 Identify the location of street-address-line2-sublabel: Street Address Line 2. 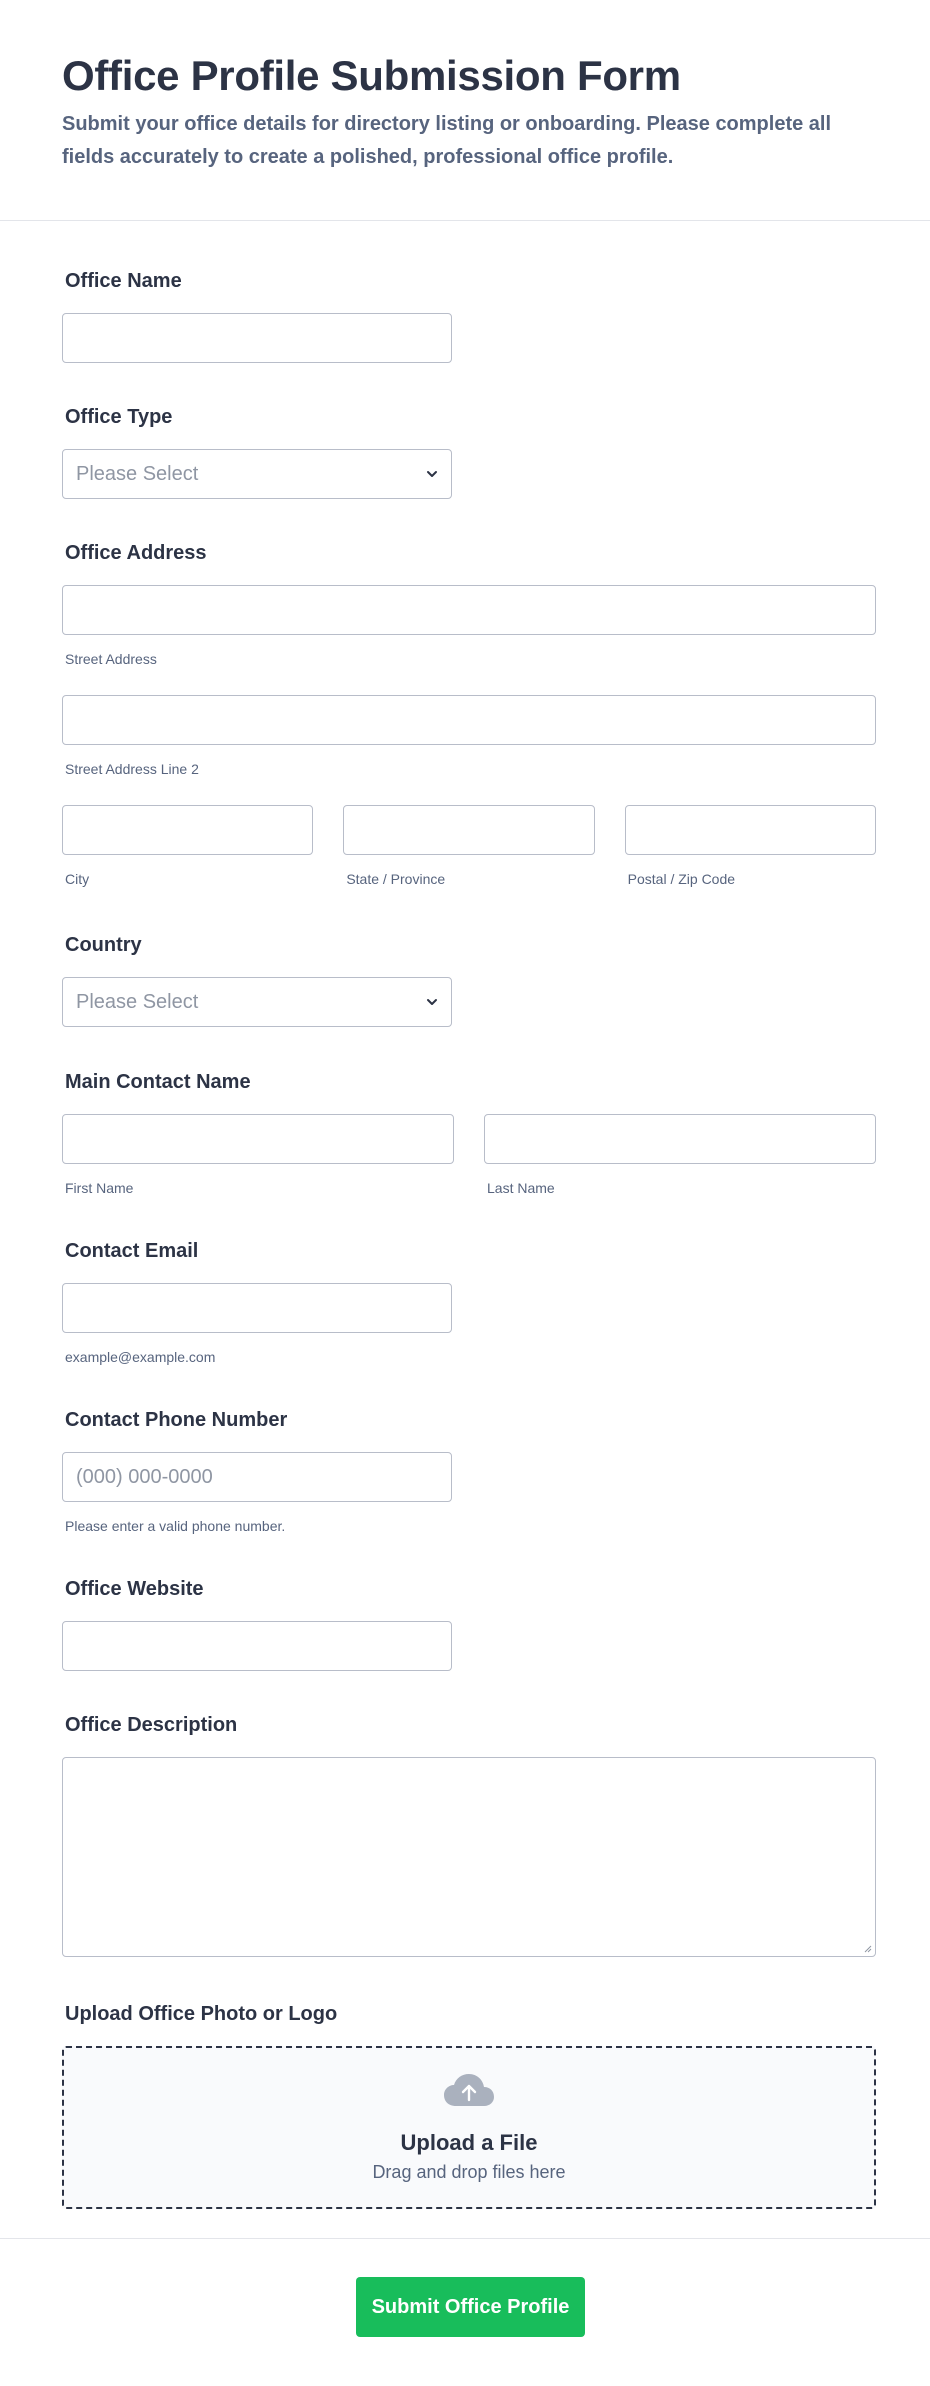
(132, 769).